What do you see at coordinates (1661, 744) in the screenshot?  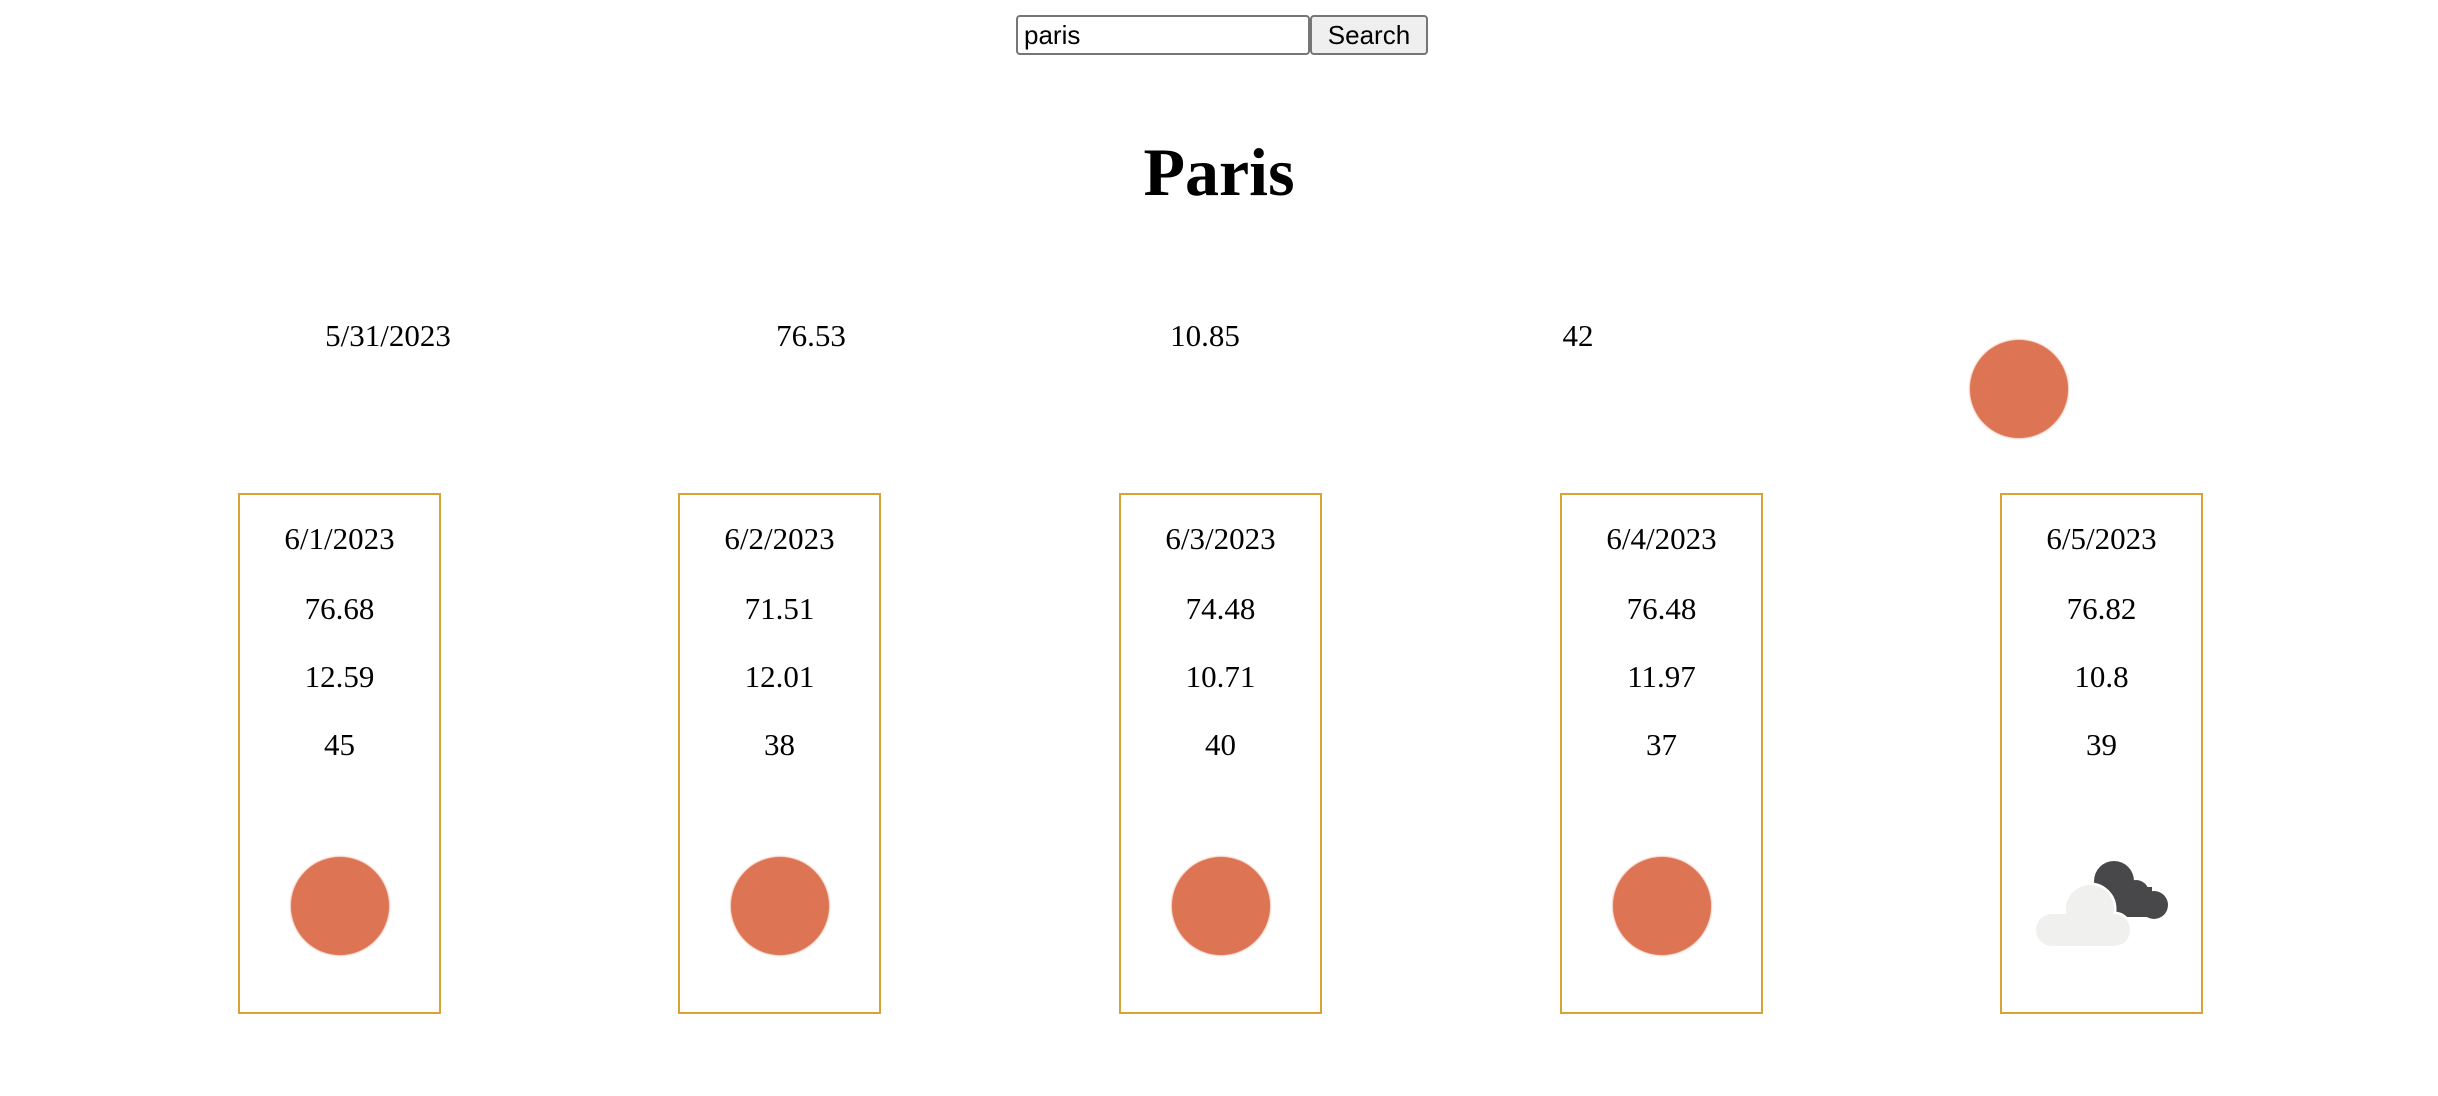 I see `forecast-humidity: 37` at bounding box center [1661, 744].